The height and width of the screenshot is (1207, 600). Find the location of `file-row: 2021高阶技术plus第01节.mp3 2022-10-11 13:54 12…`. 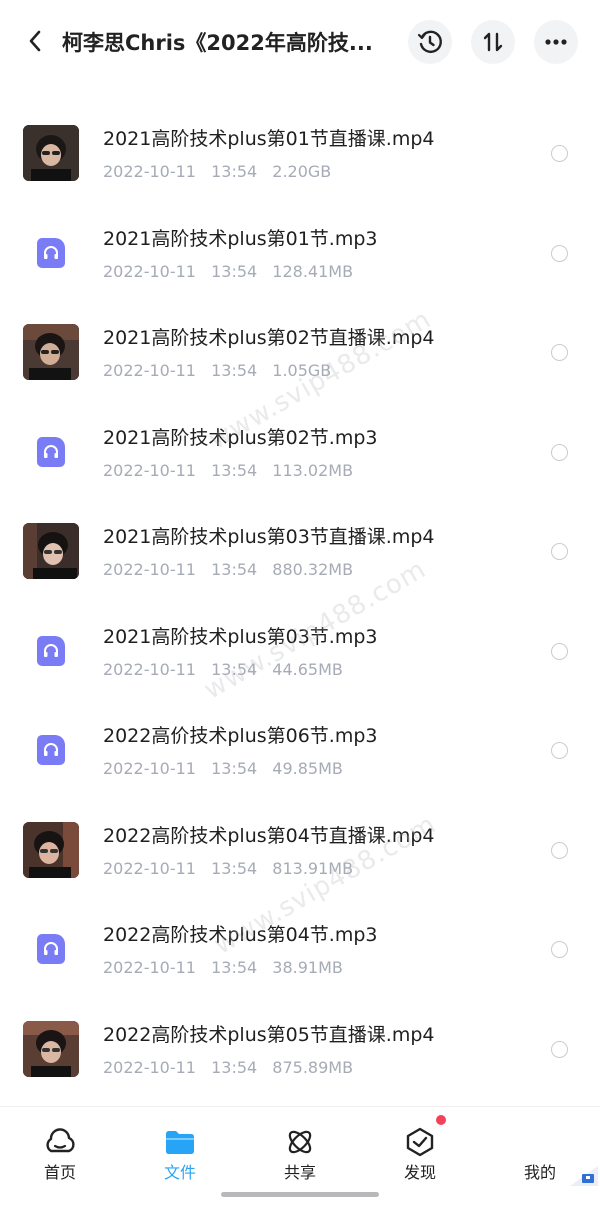

file-row: 2021高阶技术plus第01节.mp3 2022-10-11 13:54 12… is located at coordinates (300, 254).